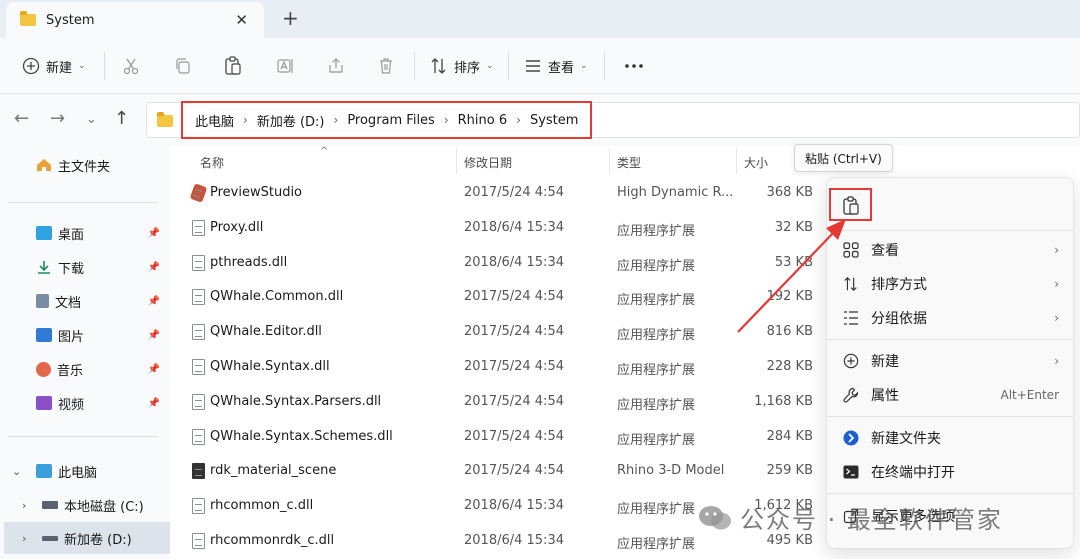  What do you see at coordinates (214, 120) in the screenshot?
I see `breadcrumb-item: 此电脑` at bounding box center [214, 120].